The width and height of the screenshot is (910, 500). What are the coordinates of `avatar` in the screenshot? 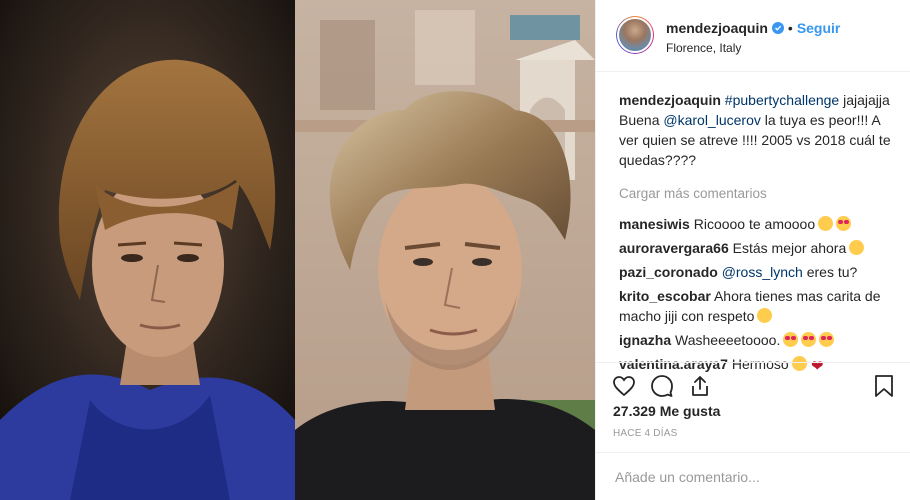 It's located at (635, 35).